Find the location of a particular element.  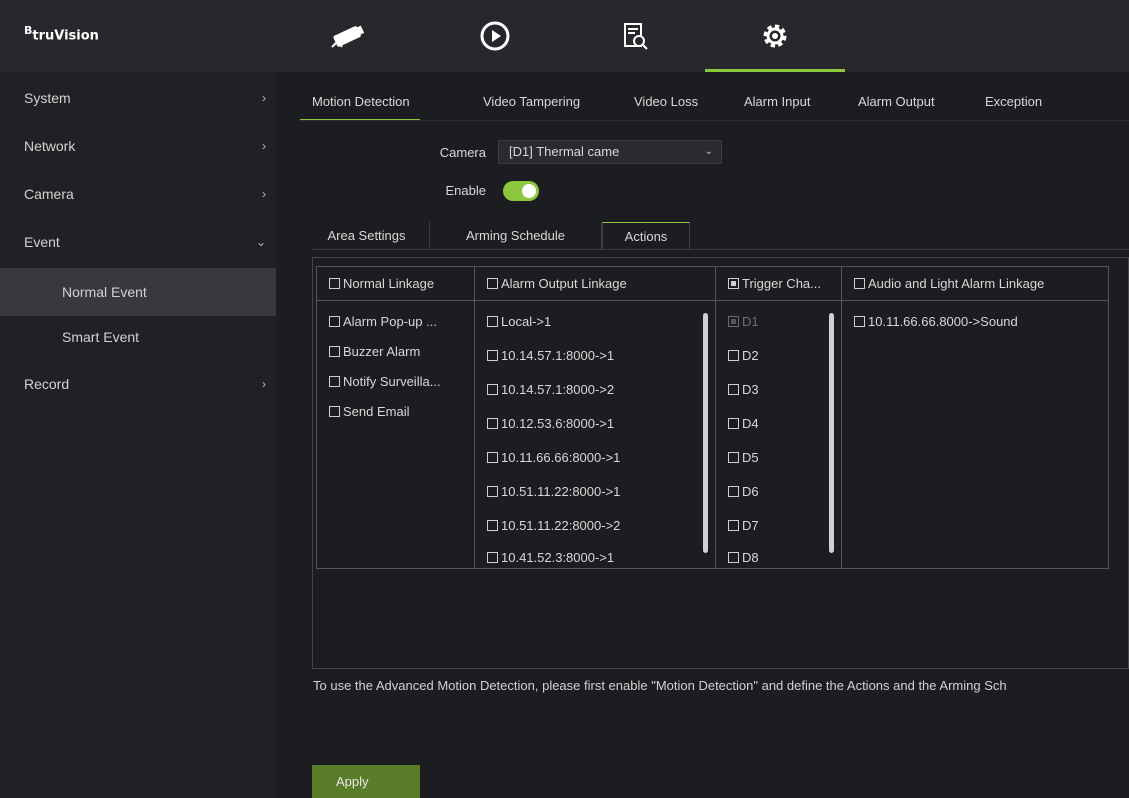

sidebar-item-label: Normal Event is located at coordinates (104, 292).